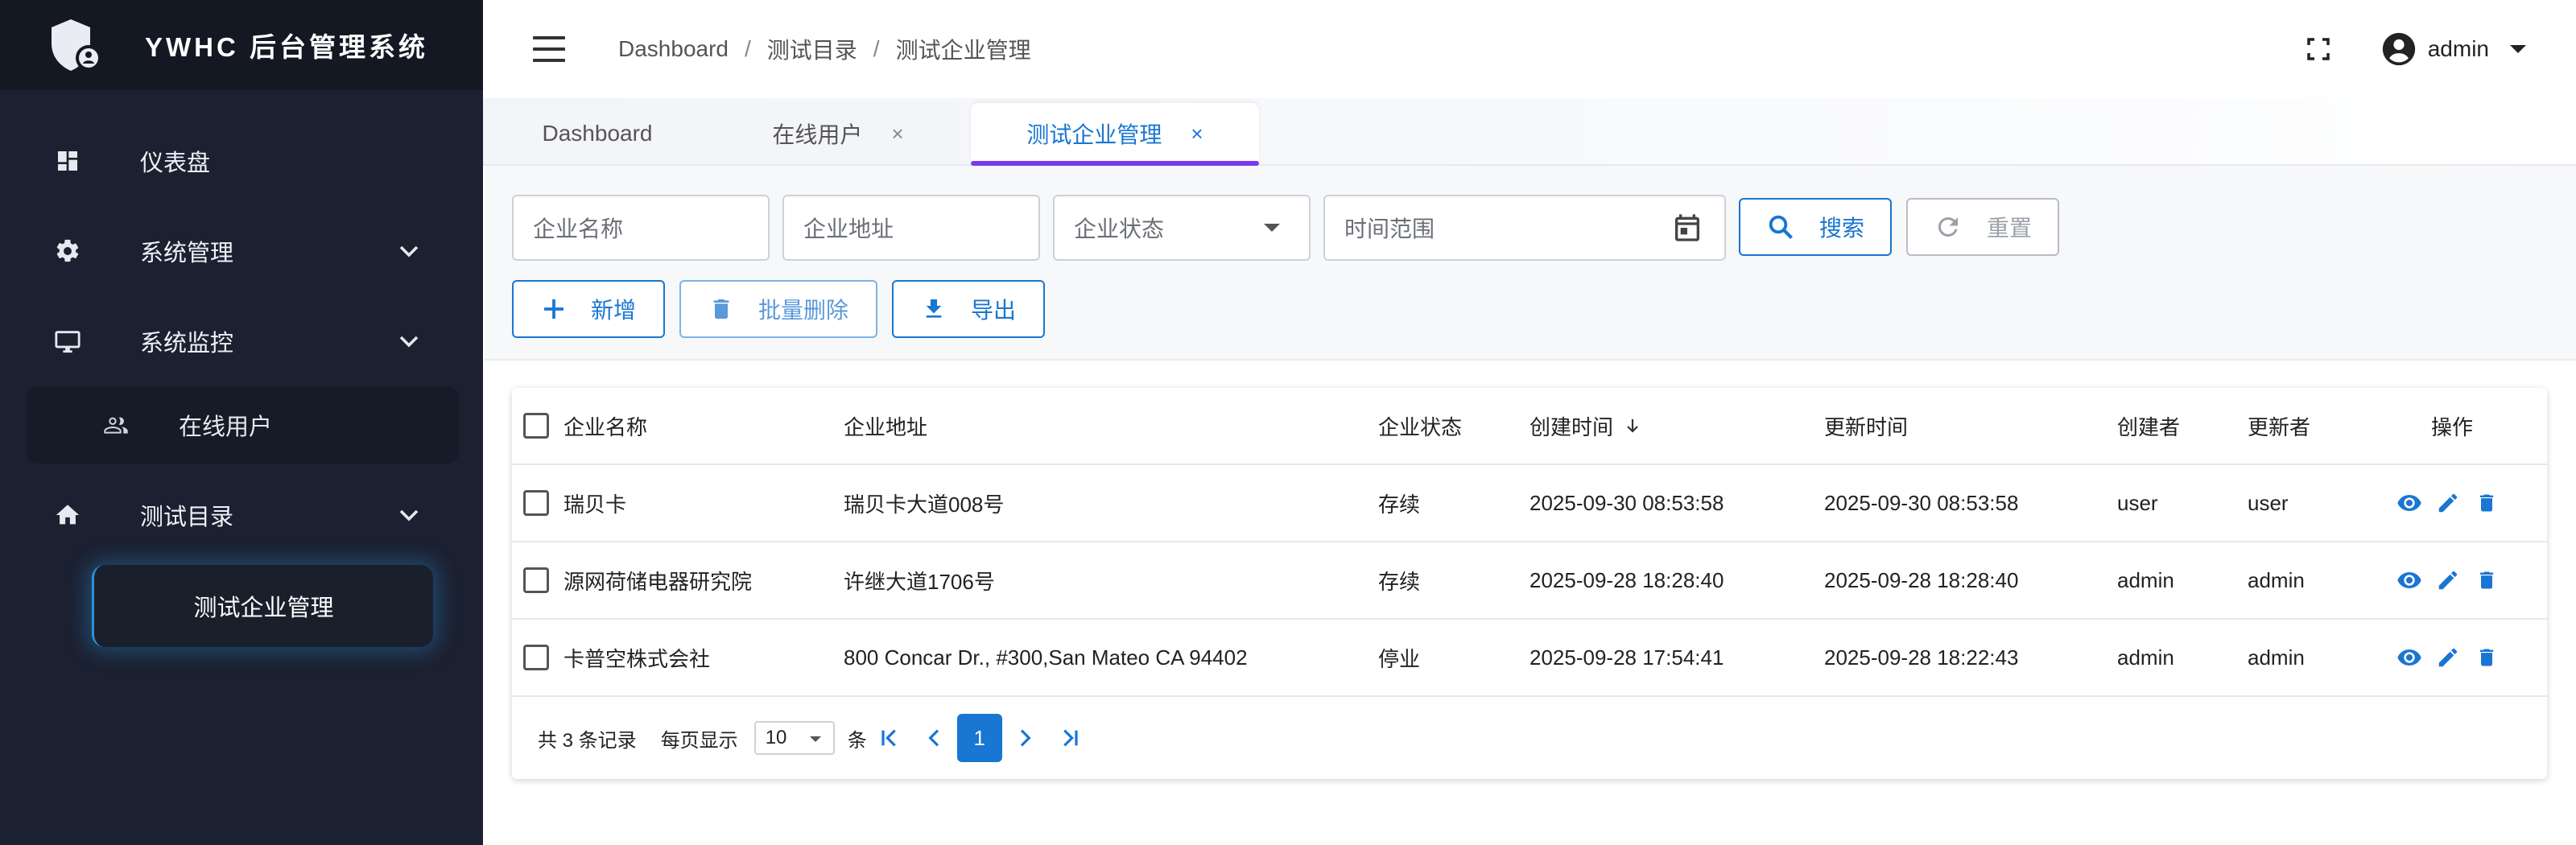 The height and width of the screenshot is (845, 2576). What do you see at coordinates (1529, 49) in the screenshot?
I see `top-header: Dashboard / 测试目录 / 测试企业管理 admin` at bounding box center [1529, 49].